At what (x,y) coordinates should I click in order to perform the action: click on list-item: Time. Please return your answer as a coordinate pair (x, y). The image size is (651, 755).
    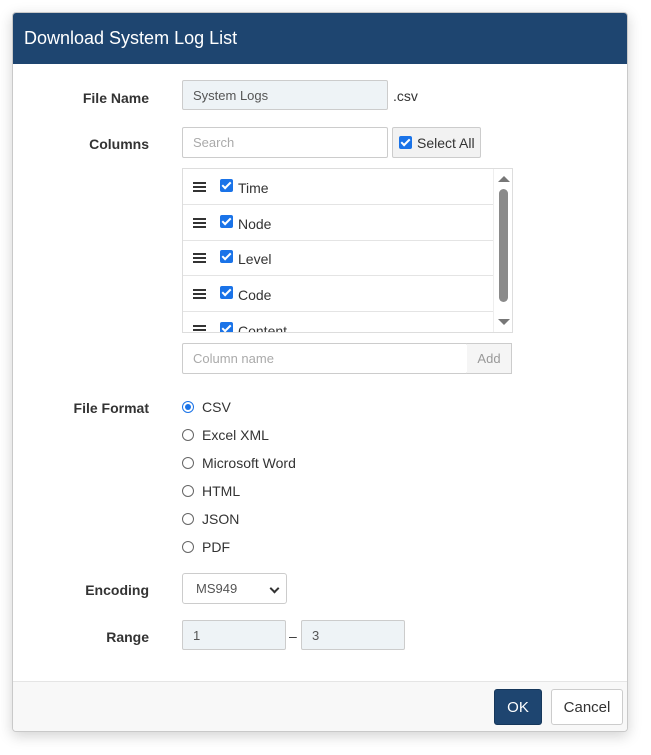
    Looking at the image, I should click on (338, 187).